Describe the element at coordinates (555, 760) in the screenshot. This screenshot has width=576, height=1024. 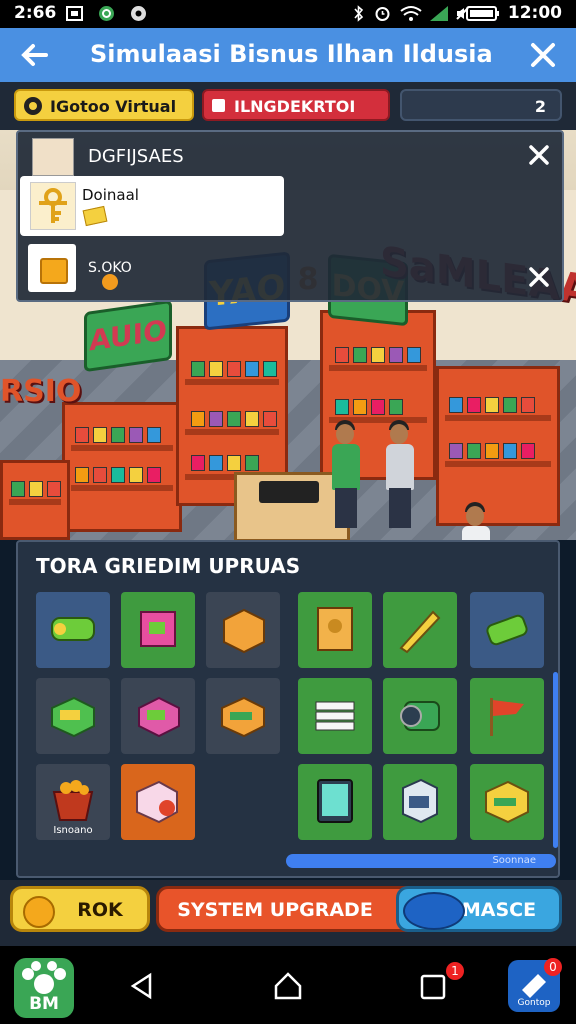
I see `vertical-scrollbar` at that location.